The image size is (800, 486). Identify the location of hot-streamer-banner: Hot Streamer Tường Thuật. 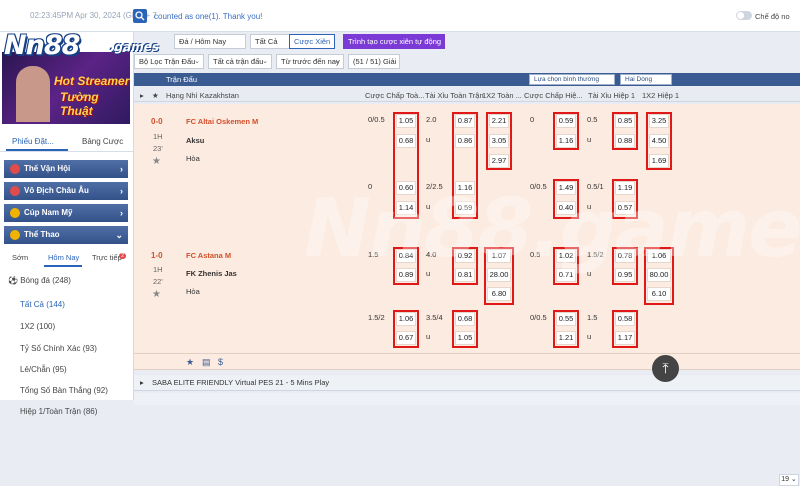
(66, 88).